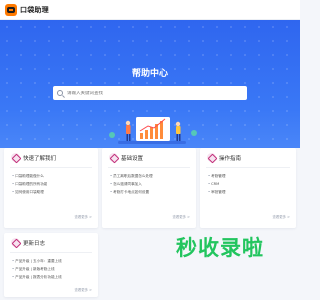  Describe the element at coordinates (28, 176) in the screenshot. I see `list-item: 口袋助理能做什么` at that location.